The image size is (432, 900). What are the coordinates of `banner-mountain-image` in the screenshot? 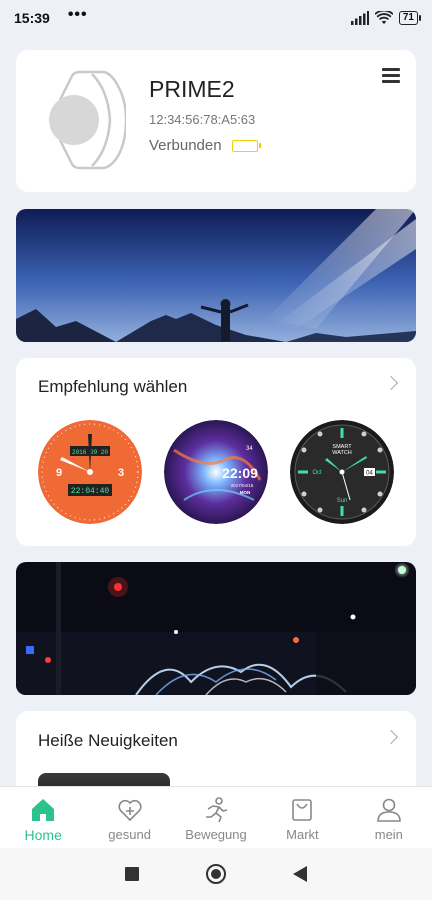 It's located at (216, 275).